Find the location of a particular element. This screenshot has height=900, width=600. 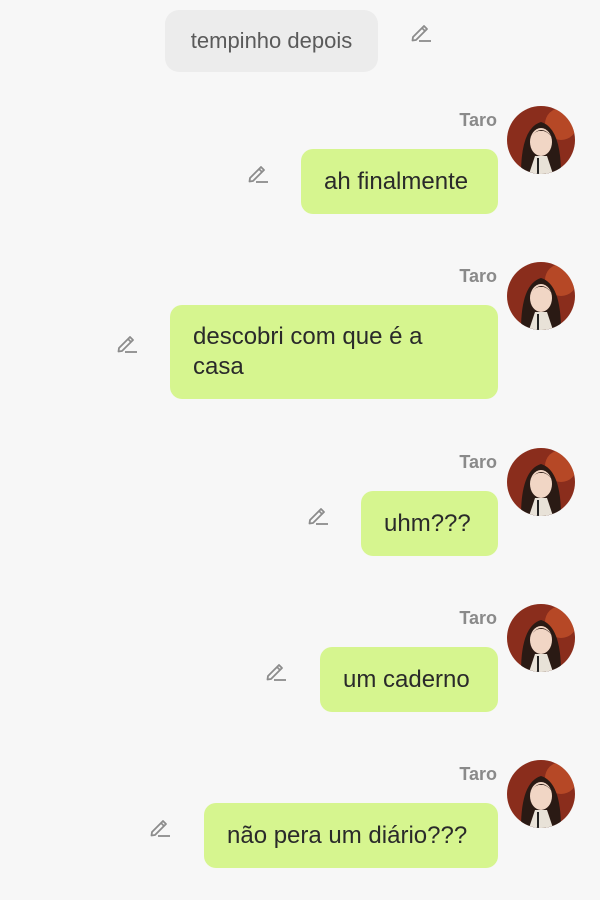

message-text: uhm??? is located at coordinates (427, 523).